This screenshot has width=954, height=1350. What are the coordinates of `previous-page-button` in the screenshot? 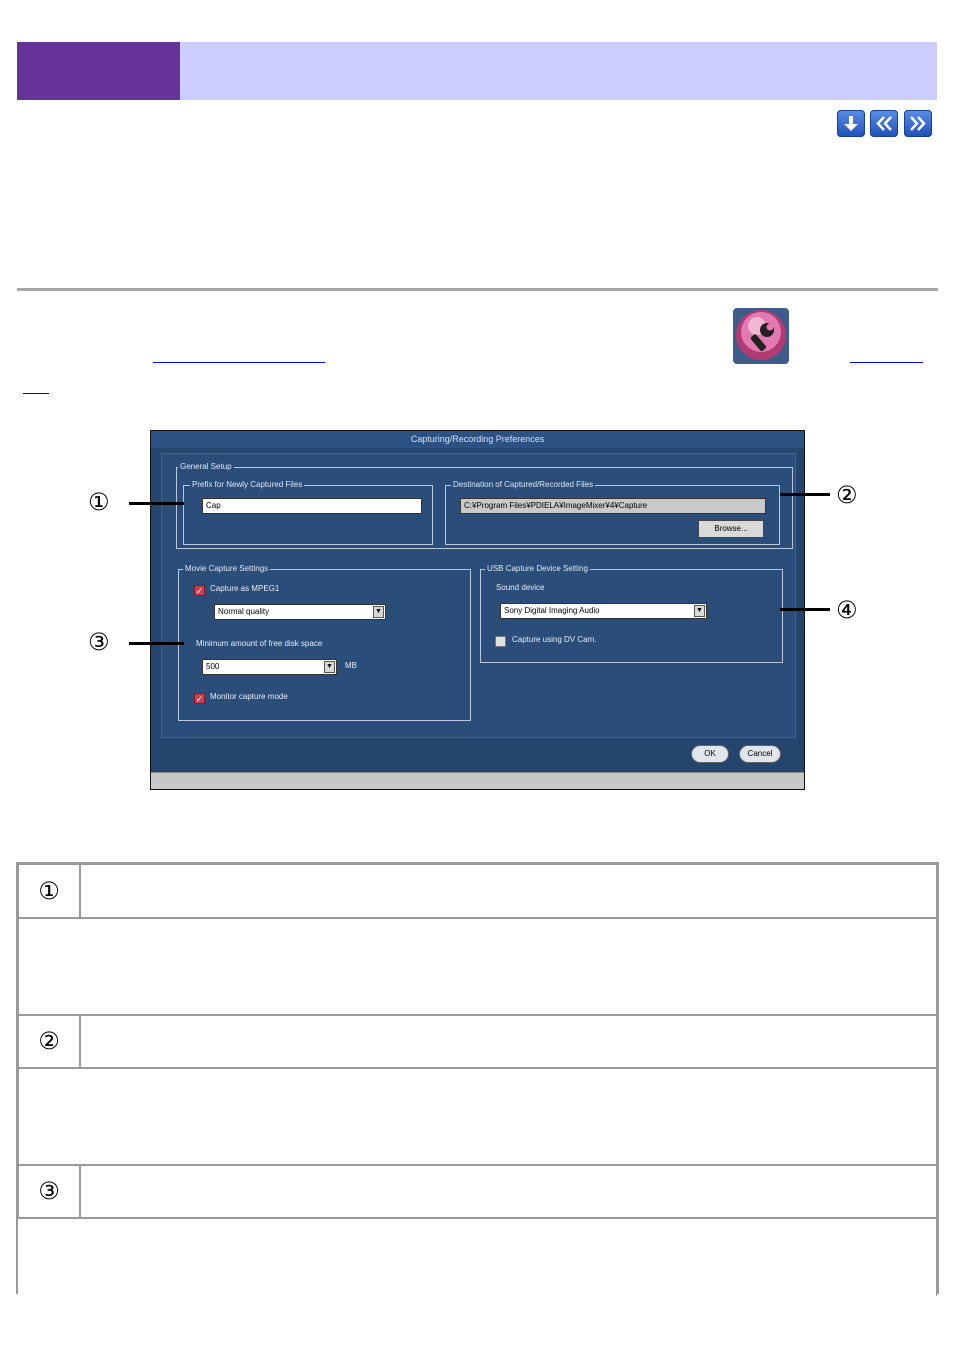 It's located at (884, 123).